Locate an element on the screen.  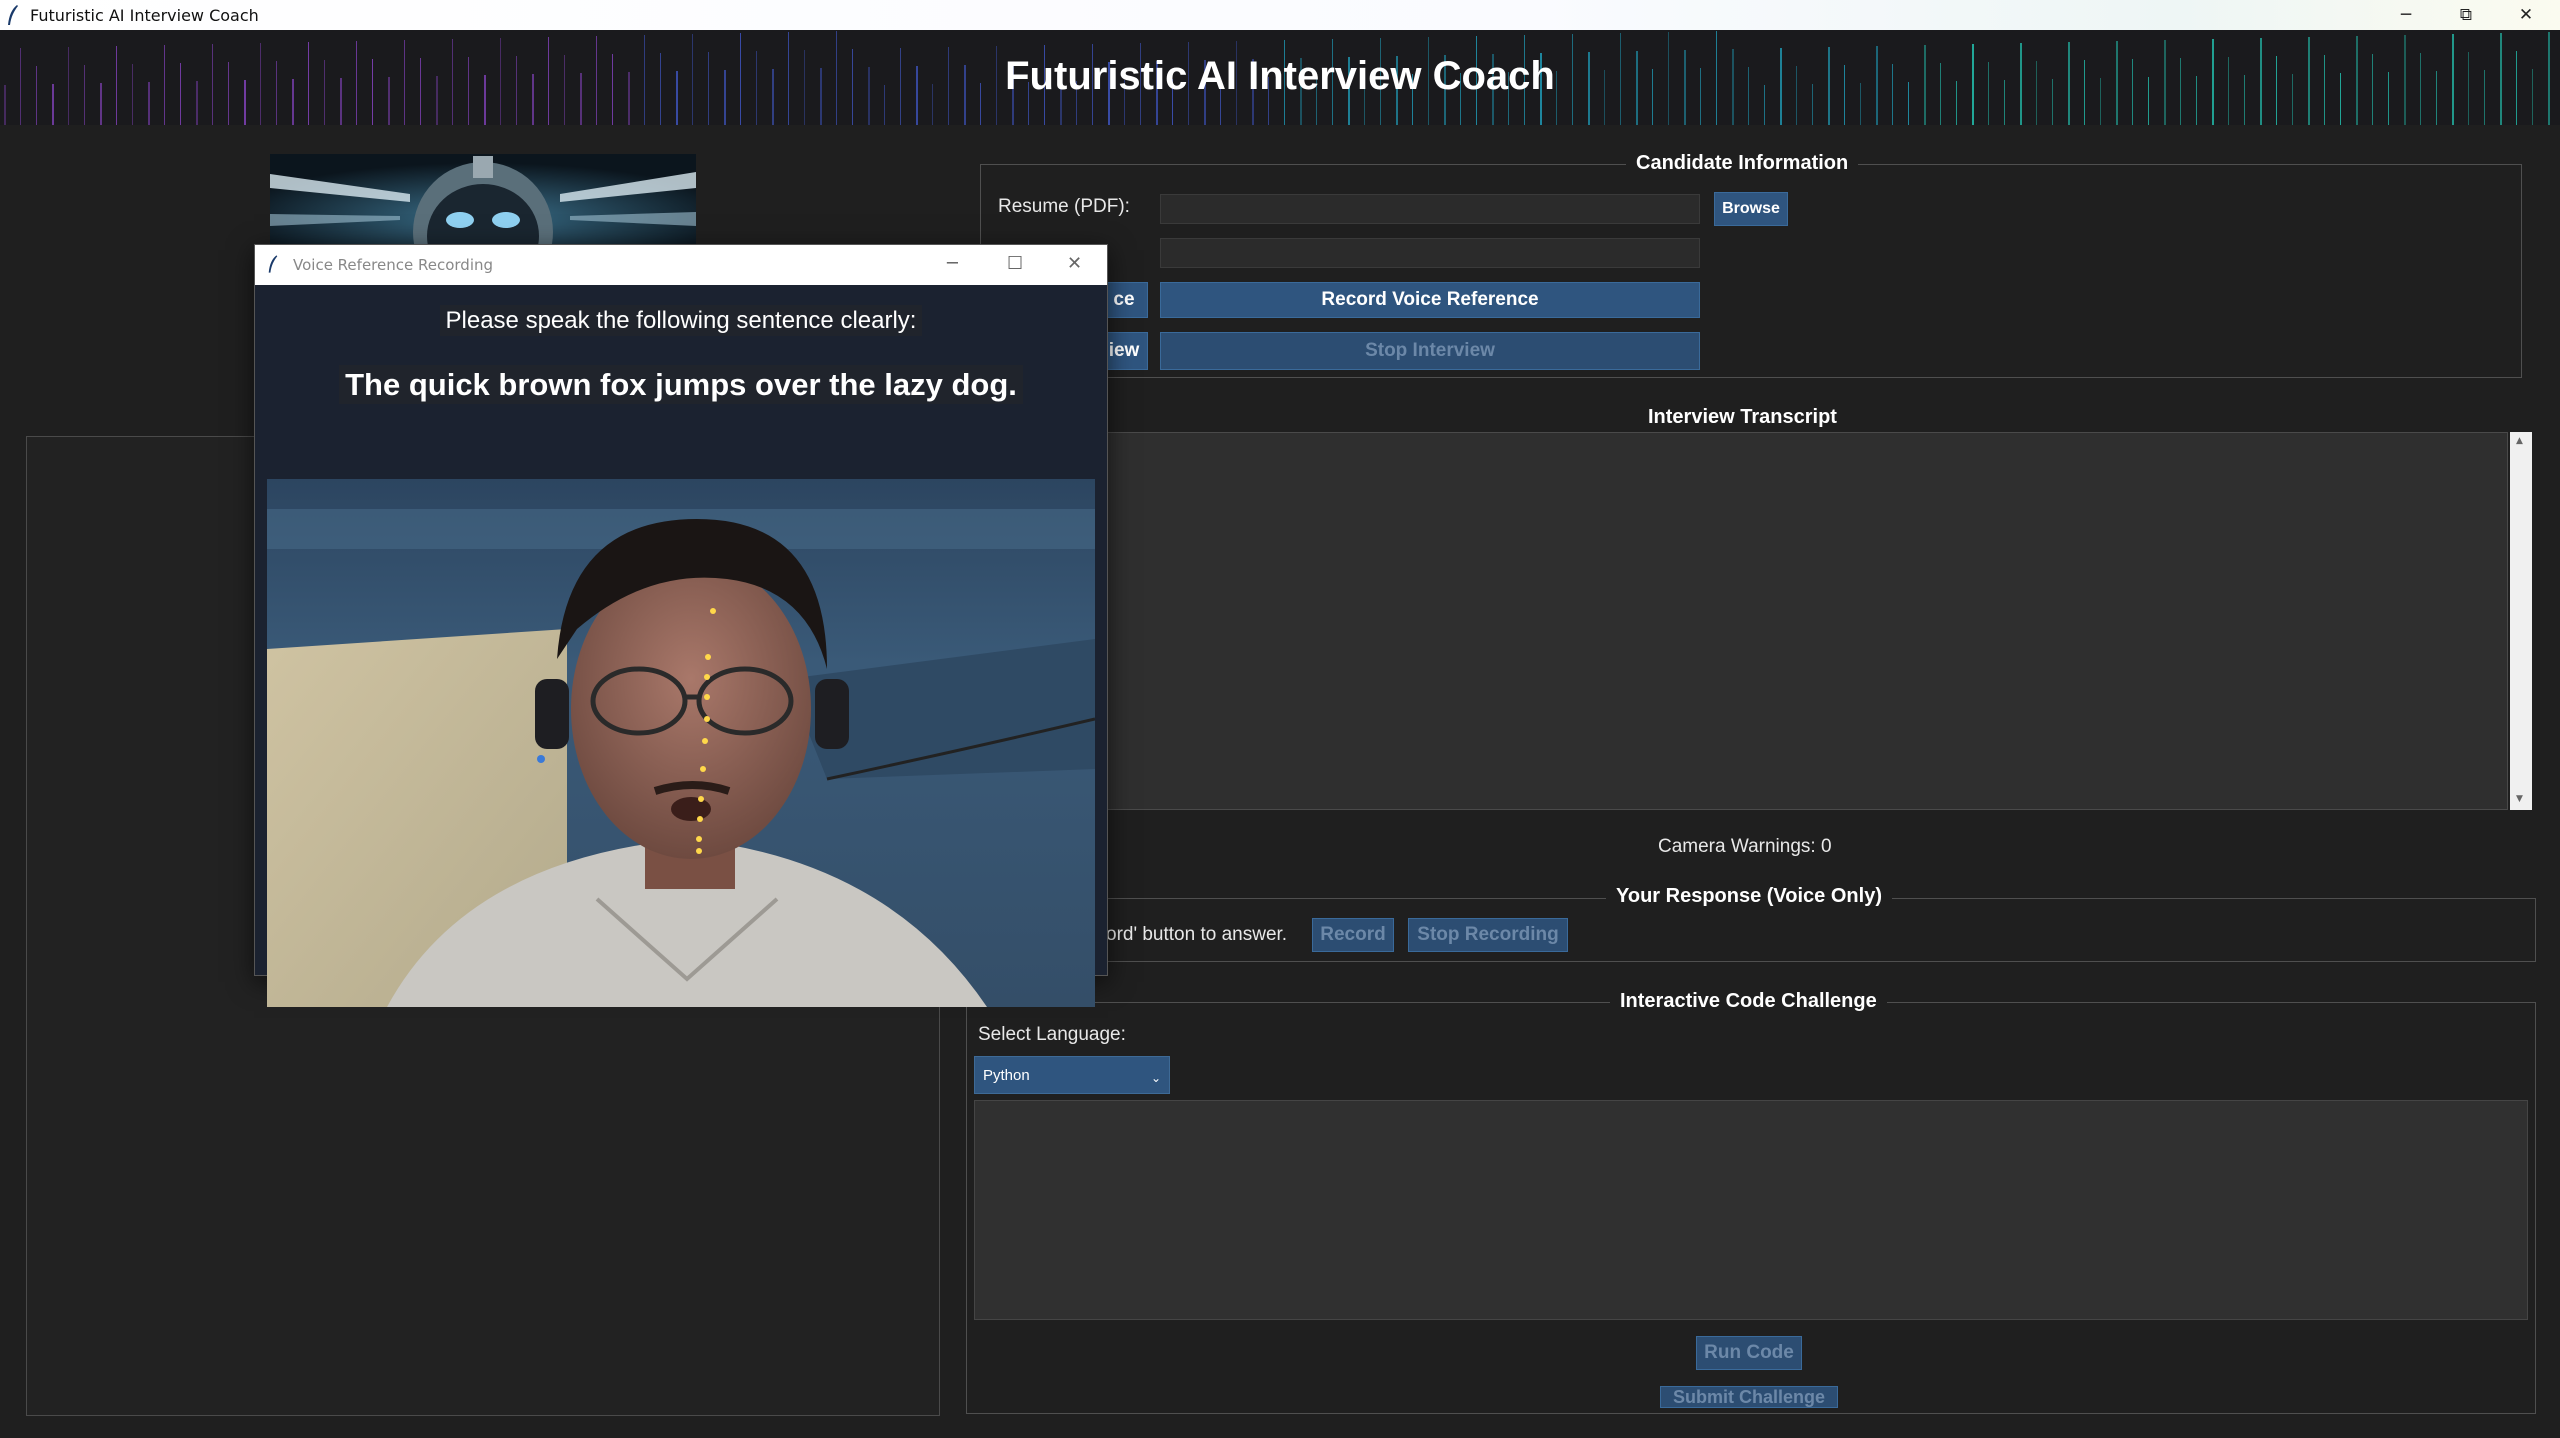
code-challenge-title: Interactive Code Challenge is located at coordinates (1748, 1001).